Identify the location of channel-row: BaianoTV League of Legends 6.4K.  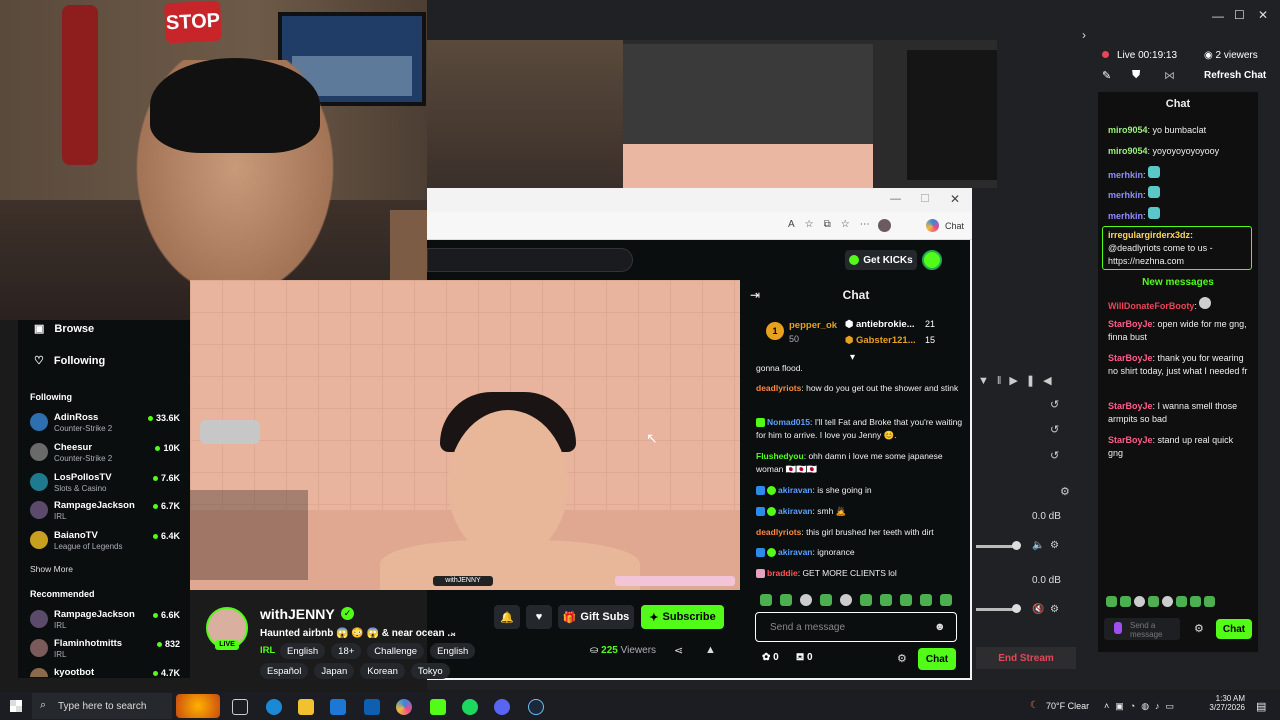
(110, 541).